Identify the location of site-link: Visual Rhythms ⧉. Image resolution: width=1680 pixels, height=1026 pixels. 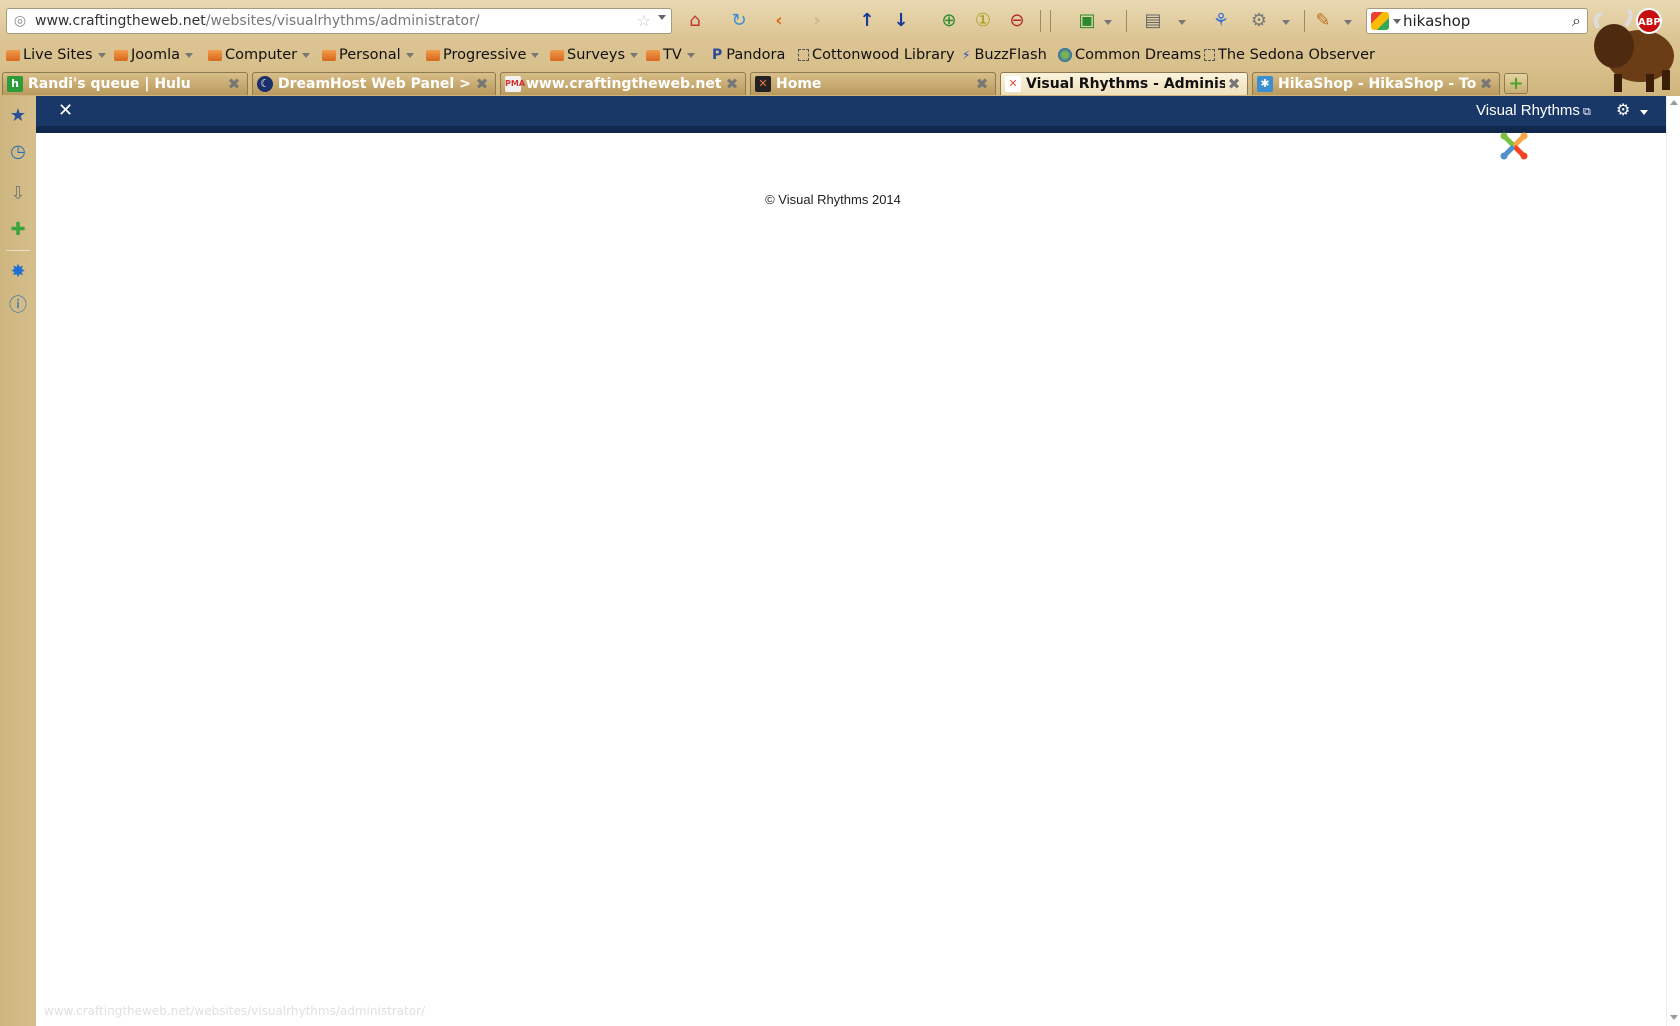
(1533, 110).